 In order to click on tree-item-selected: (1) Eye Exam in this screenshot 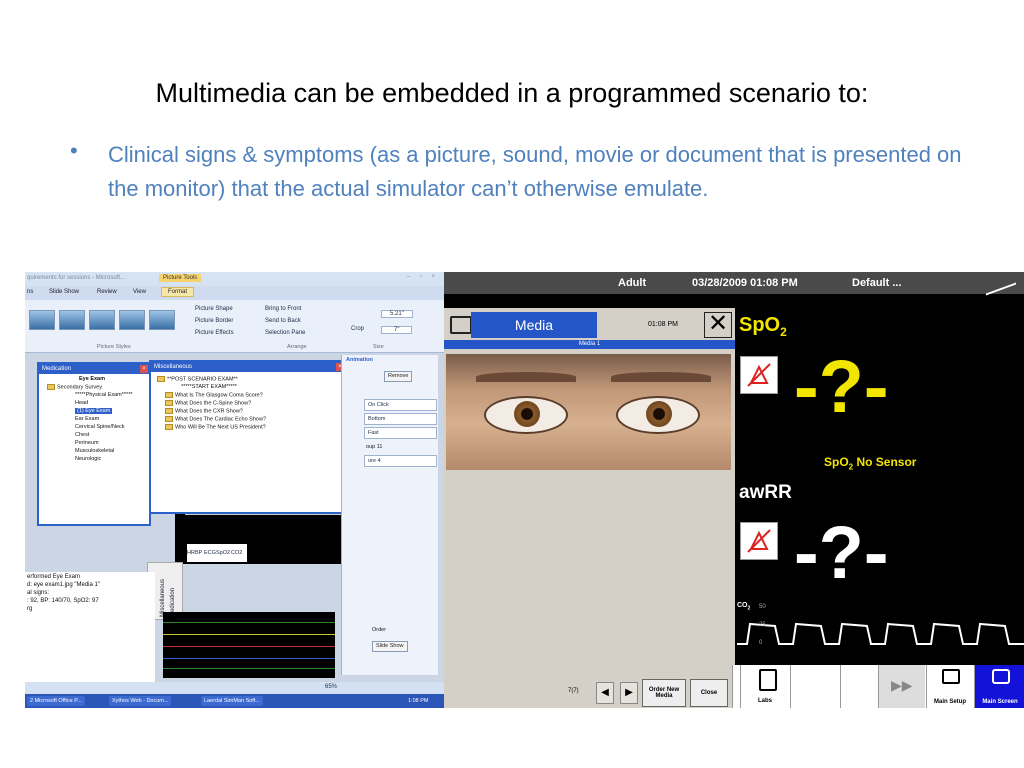, I will do `click(94, 411)`.